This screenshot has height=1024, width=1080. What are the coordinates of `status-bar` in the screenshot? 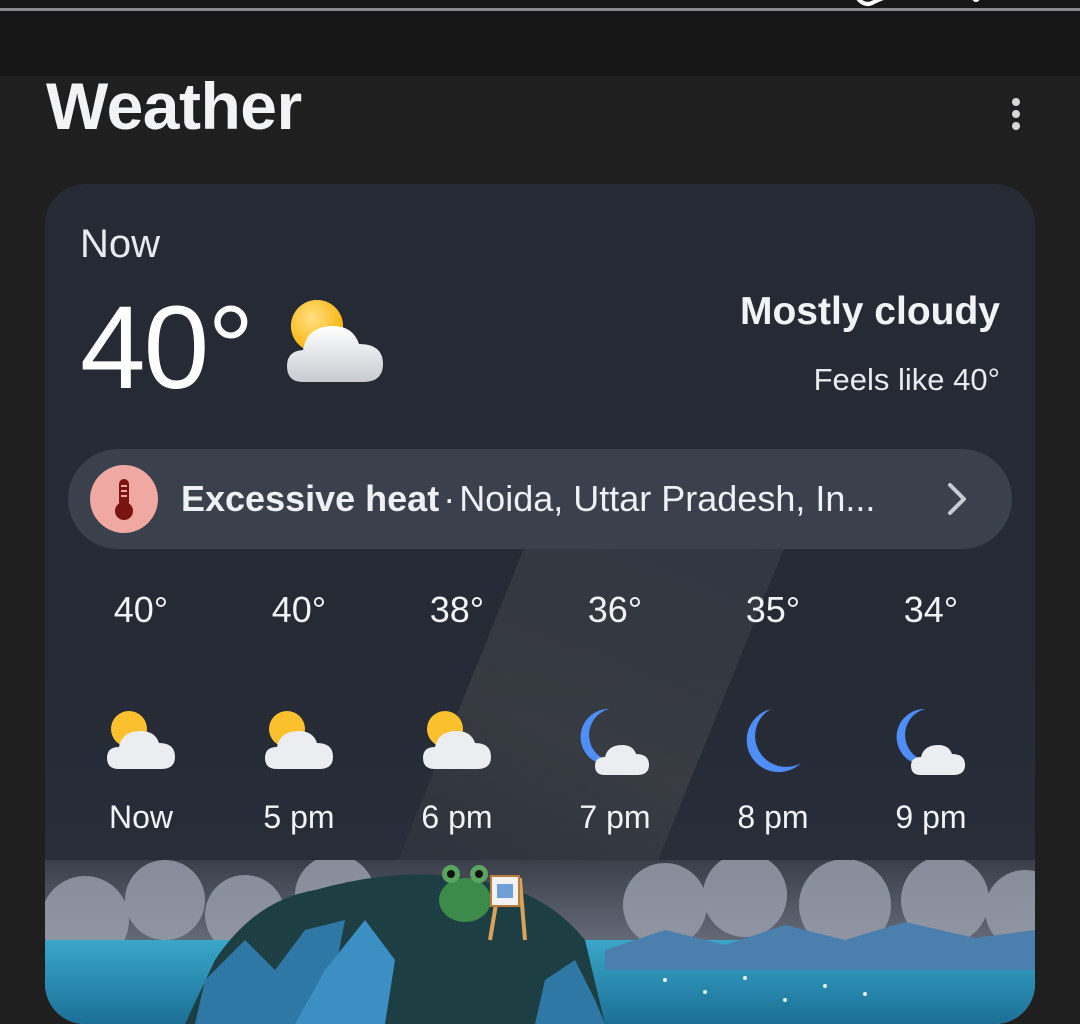 It's located at (540, 38).